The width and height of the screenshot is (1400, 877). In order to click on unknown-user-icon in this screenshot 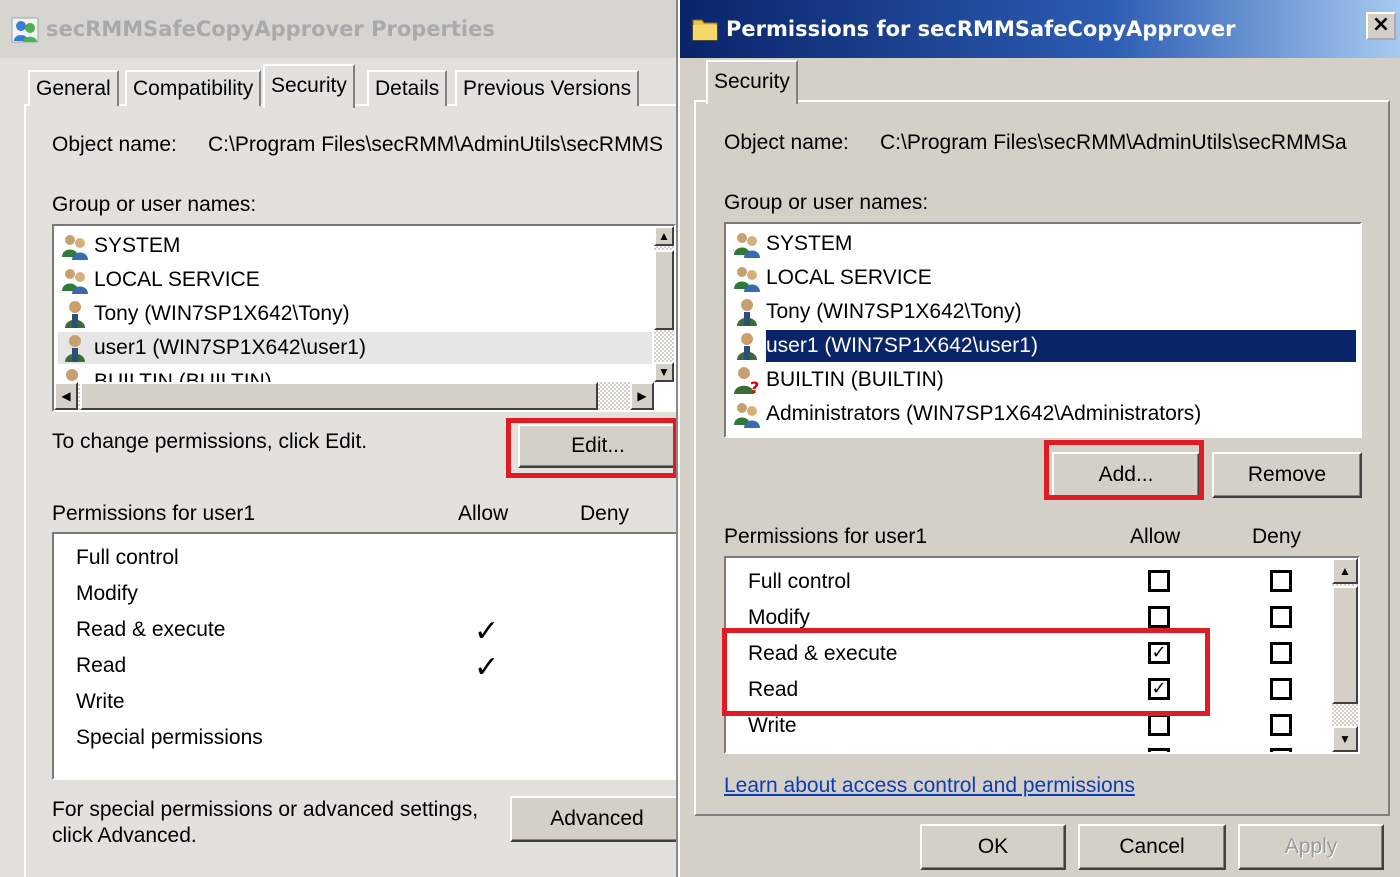, I will do `click(747, 380)`.